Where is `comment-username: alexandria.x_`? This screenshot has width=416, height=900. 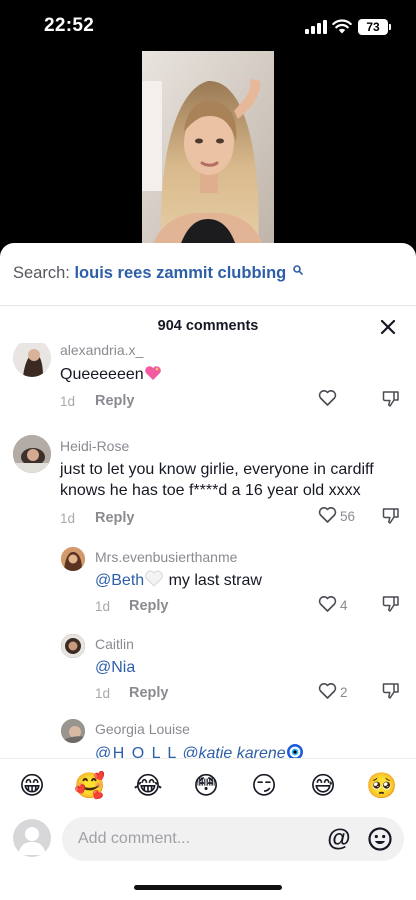 comment-username: alexandria.x_ is located at coordinates (101, 350).